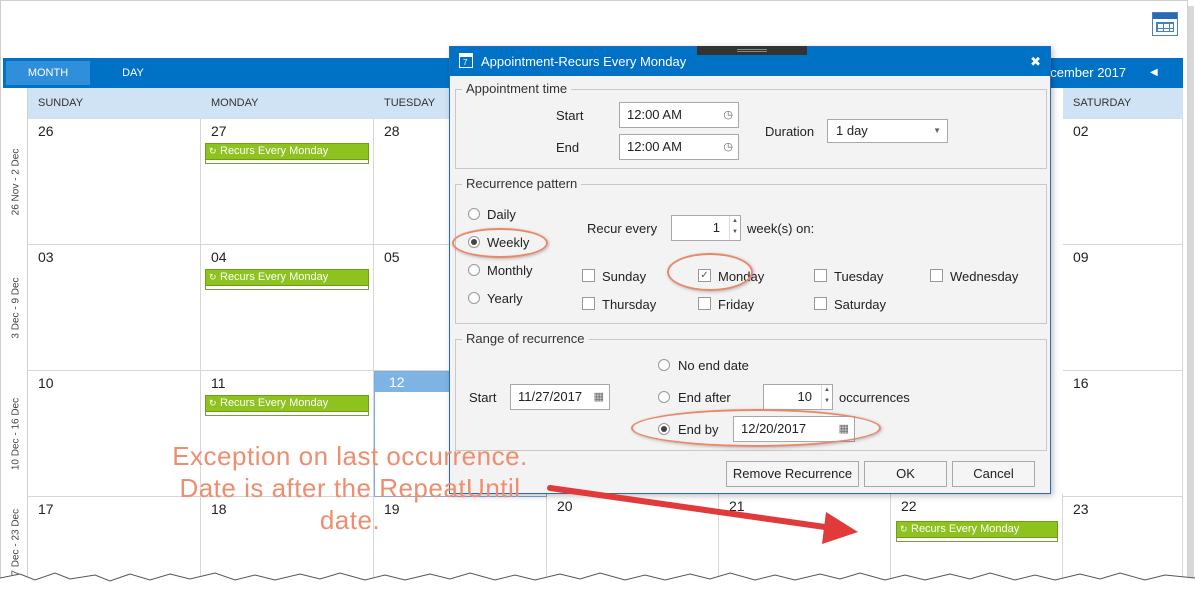 The image size is (1195, 599). Describe the element at coordinates (702, 514) in the screenshot. I see `annotation-arrow` at that location.